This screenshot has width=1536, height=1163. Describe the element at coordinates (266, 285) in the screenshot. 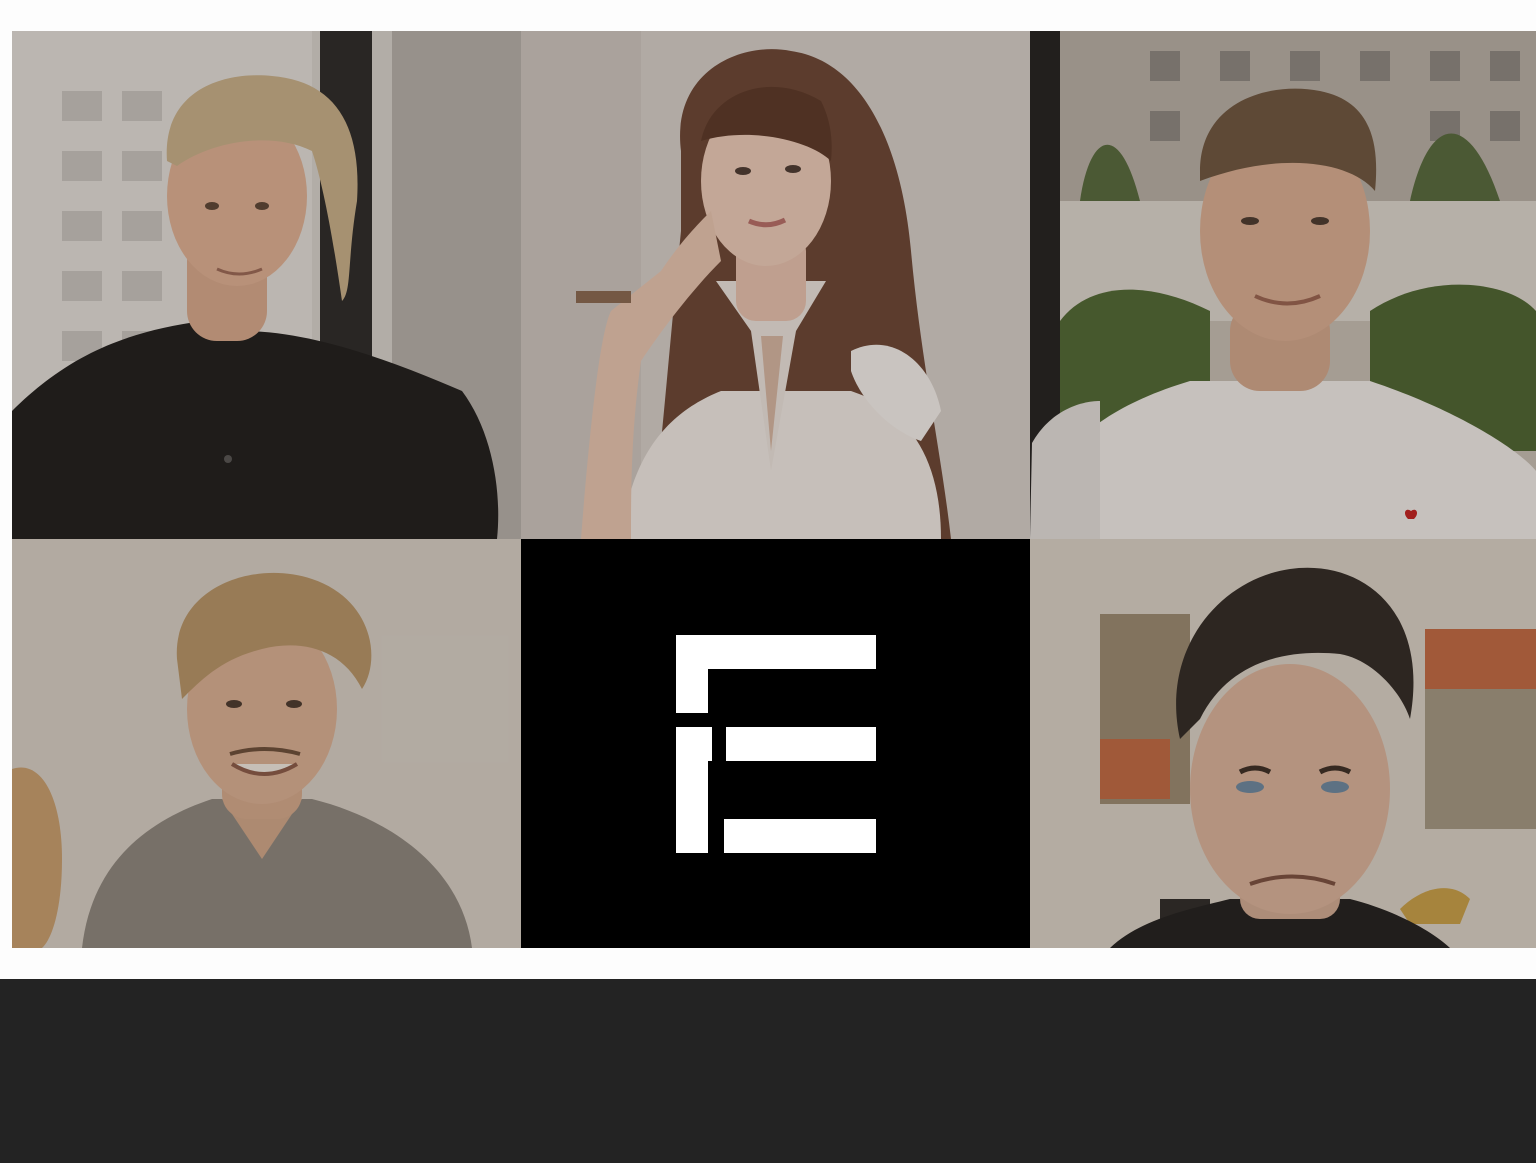

I see `team-photo-man-black-polo` at that location.